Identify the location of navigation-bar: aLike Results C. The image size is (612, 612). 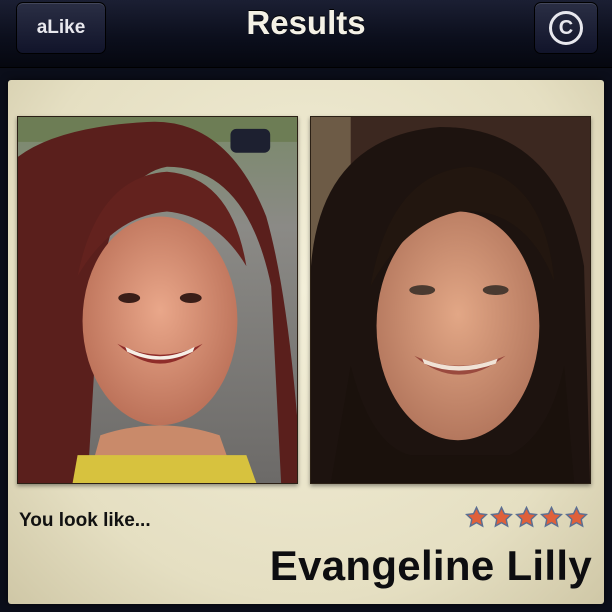
(306, 34).